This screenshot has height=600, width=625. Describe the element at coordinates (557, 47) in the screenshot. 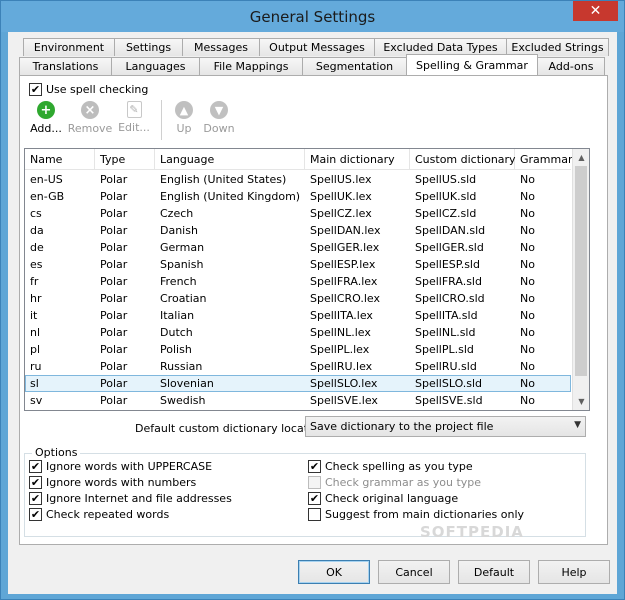

I see `tab-label: Excluded Strings` at that location.